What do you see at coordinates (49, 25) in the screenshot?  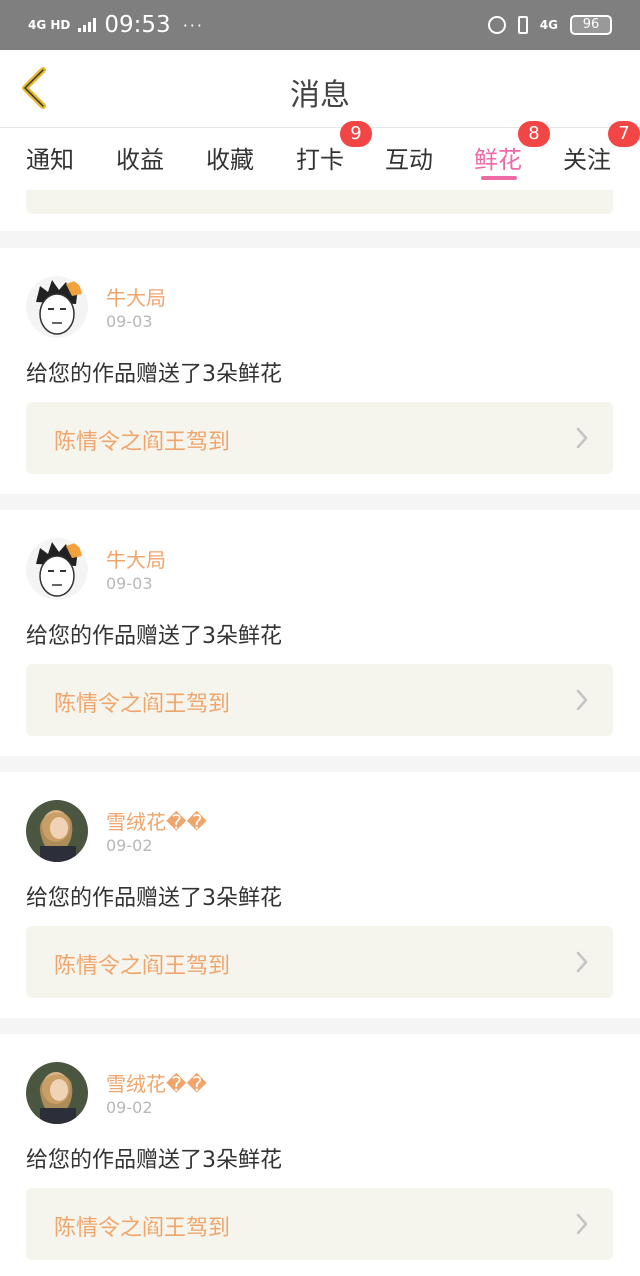 I see `network-type: 4G HD` at bounding box center [49, 25].